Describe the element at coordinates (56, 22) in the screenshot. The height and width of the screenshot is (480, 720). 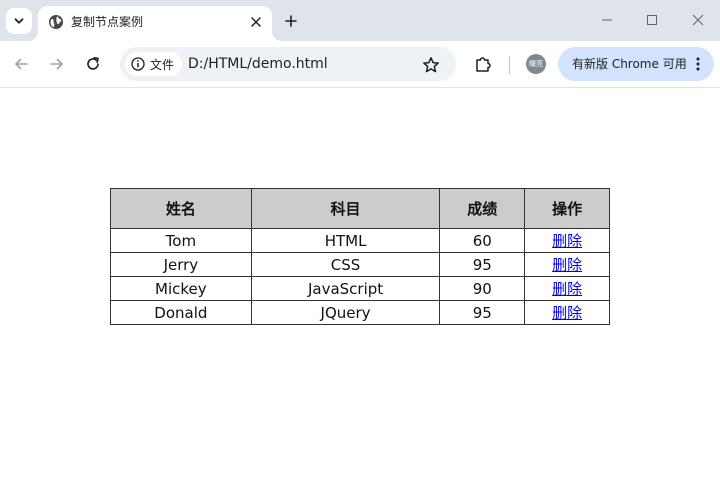
I see `globe-icon` at that location.